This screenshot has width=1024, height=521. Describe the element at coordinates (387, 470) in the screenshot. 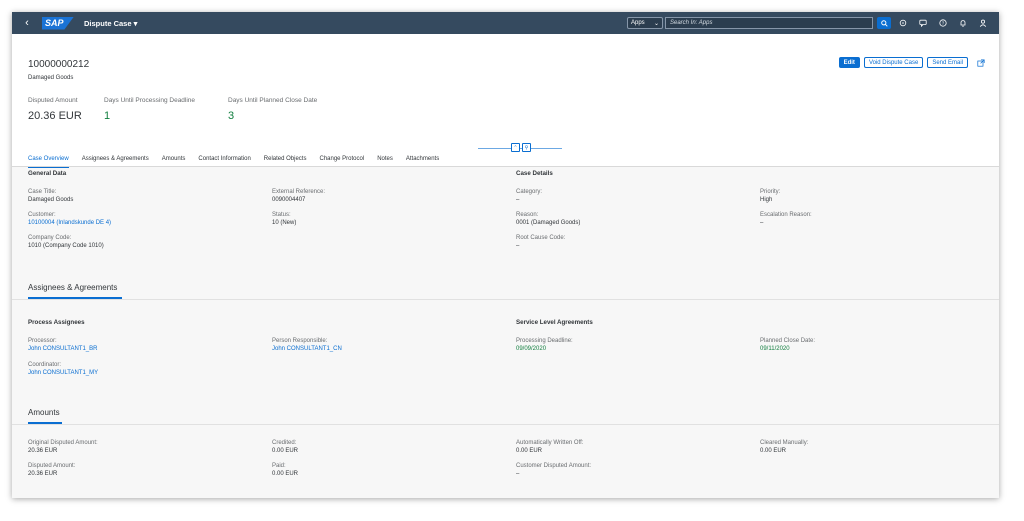

I see `field-paid: Paid: 0.00 EUR` at that location.